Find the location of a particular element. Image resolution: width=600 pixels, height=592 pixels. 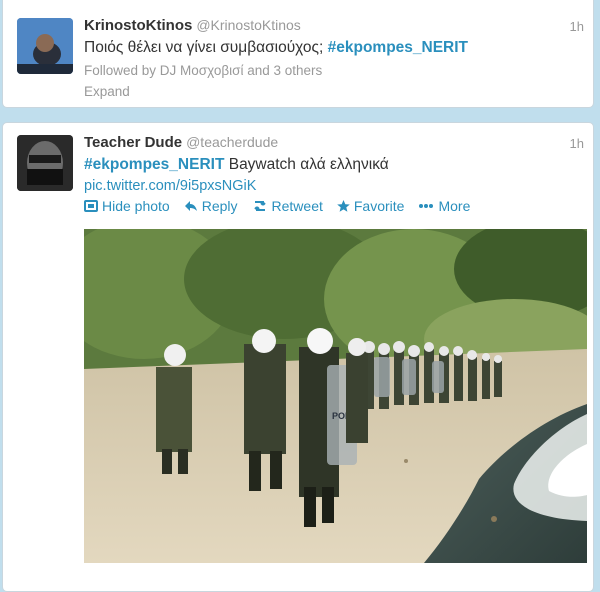

favorite-button: Favorite is located at coordinates (371, 206).